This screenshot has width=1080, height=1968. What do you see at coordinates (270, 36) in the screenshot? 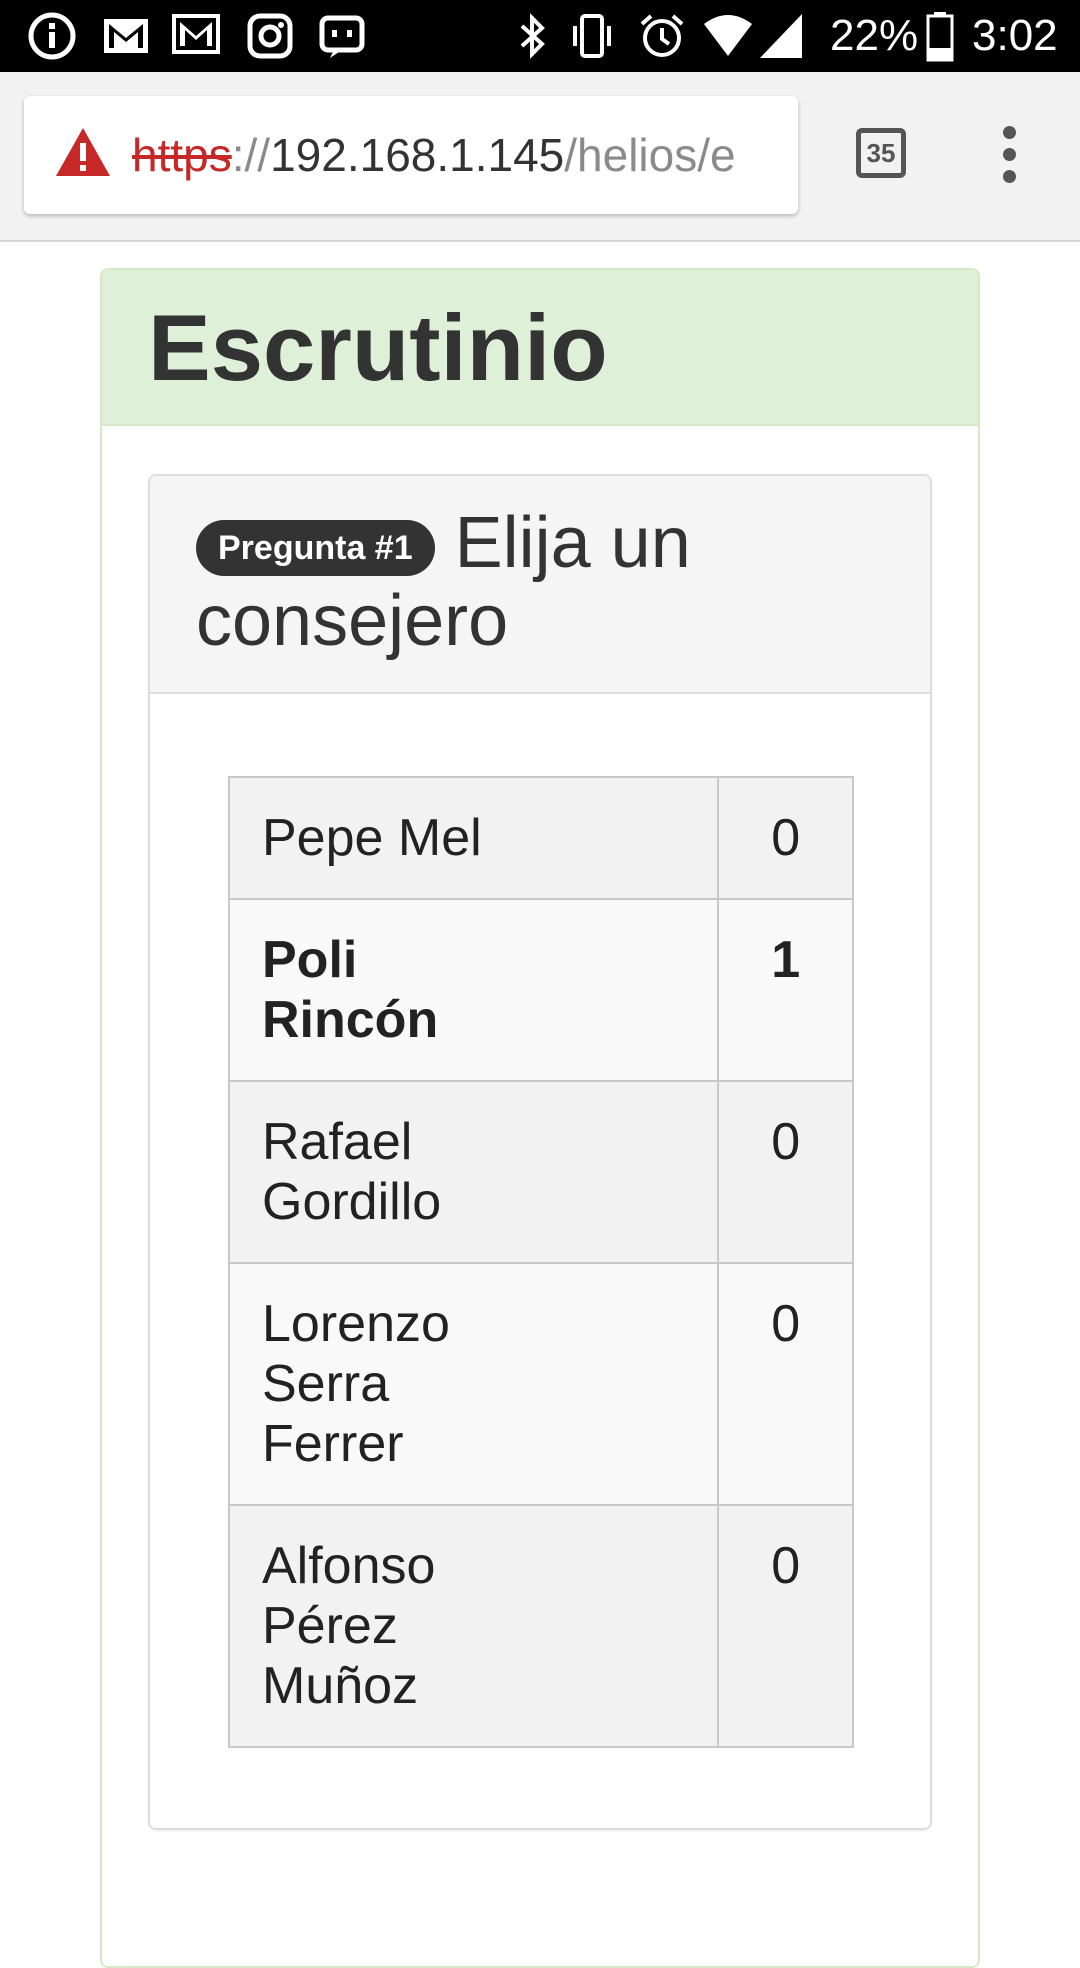
I see `instagram-icon` at bounding box center [270, 36].